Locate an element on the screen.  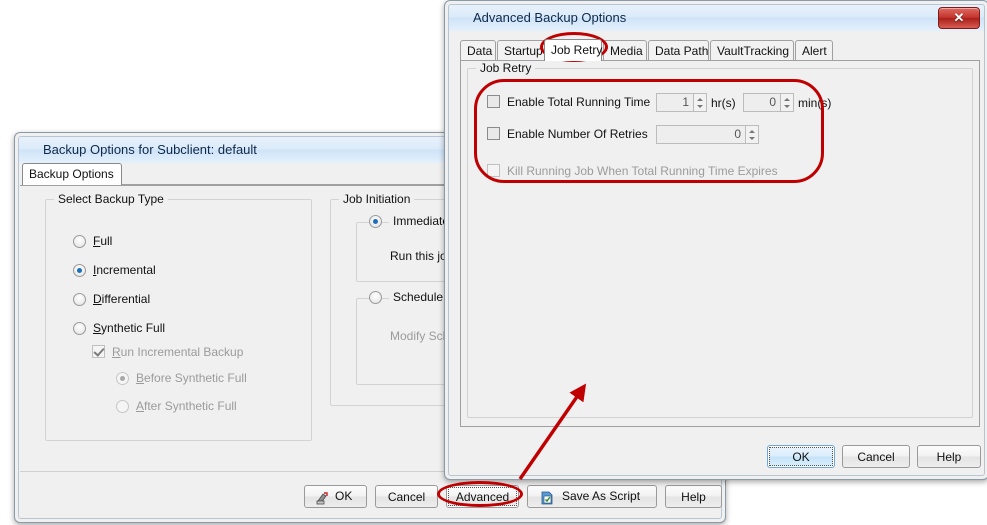
total-running-time-minutes-stepper is located at coordinates (787, 102).